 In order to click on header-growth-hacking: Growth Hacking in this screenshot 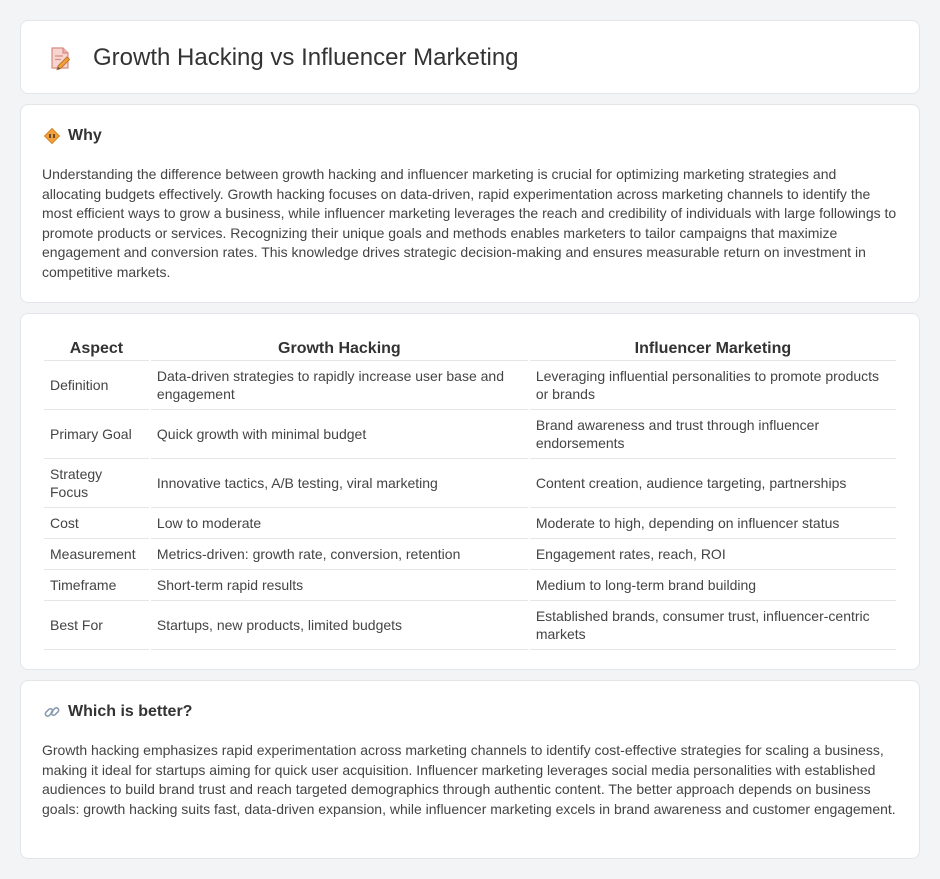, I will do `click(339, 347)`.